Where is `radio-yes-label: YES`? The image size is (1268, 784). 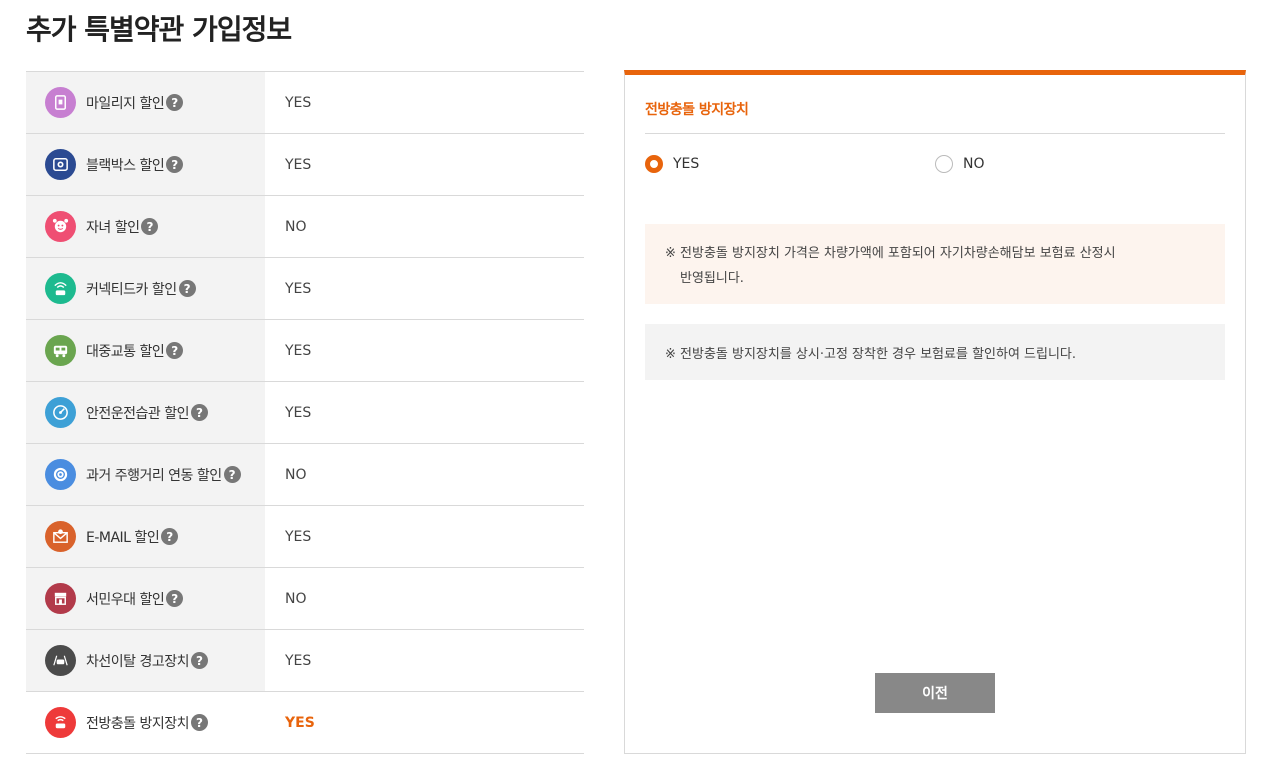 radio-yes-label: YES is located at coordinates (686, 164).